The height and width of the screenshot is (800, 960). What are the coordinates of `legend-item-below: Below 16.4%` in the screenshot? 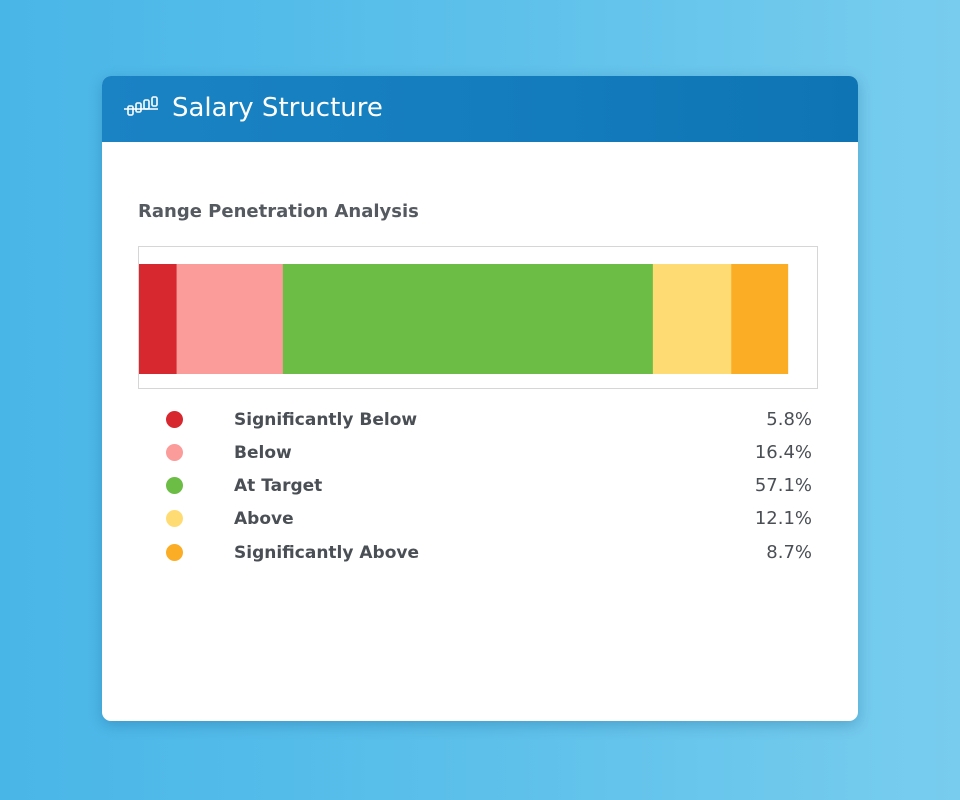 It's located at (480, 453).